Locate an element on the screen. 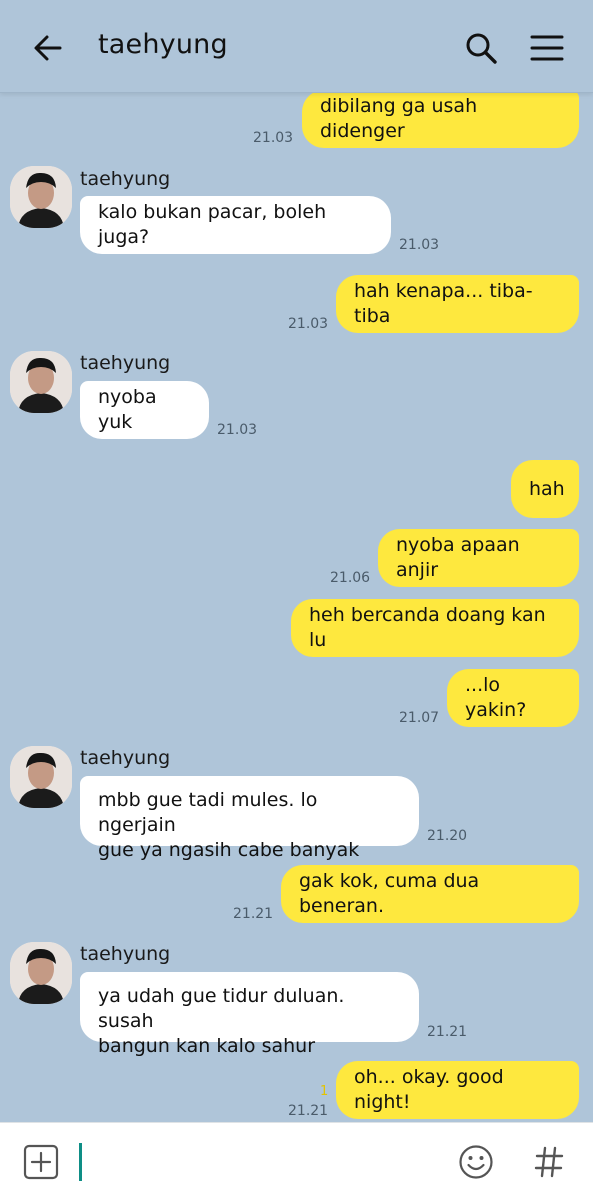  page-title: taehyung is located at coordinates (163, 44).